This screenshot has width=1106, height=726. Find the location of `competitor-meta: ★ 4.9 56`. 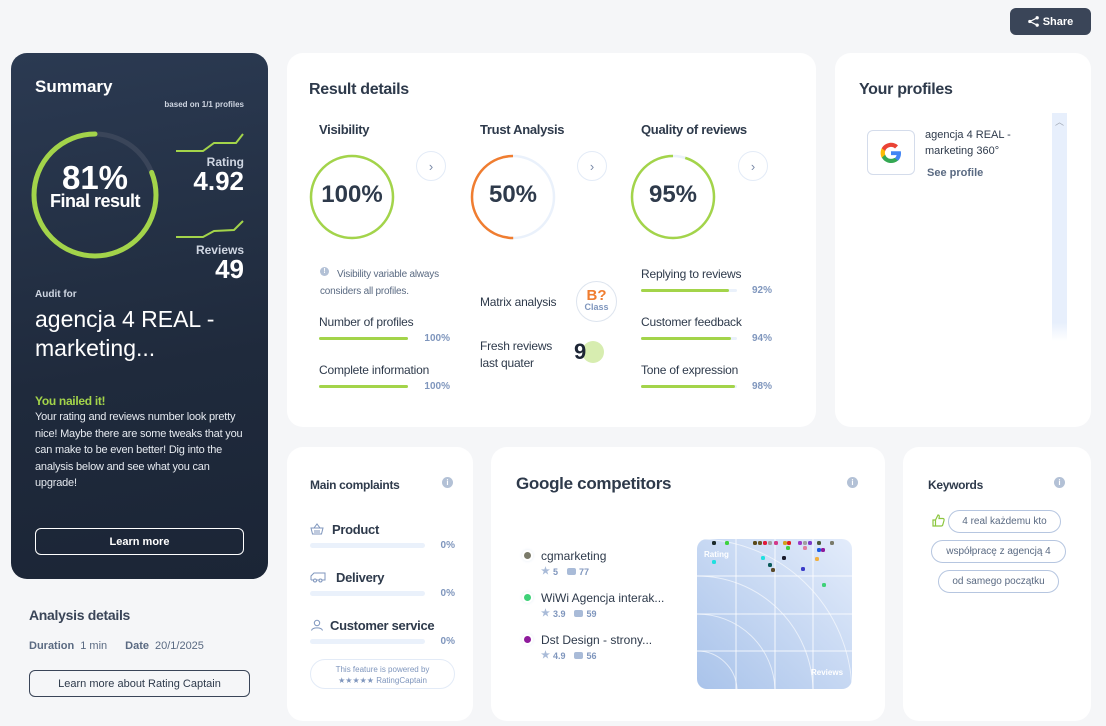

competitor-meta: ★ 4.9 56 is located at coordinates (569, 655).